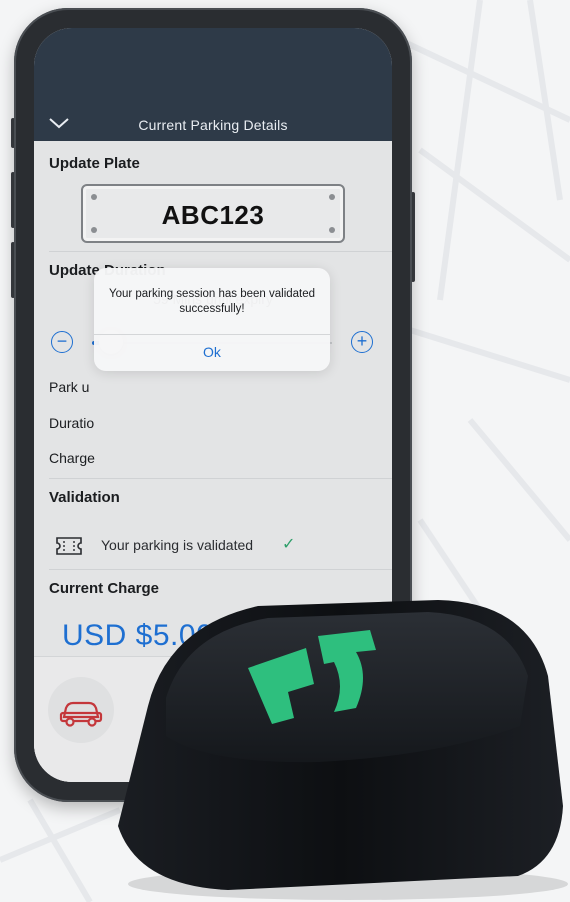 Image resolution: width=570 pixels, height=902 pixels. I want to click on car-button, so click(81, 710).